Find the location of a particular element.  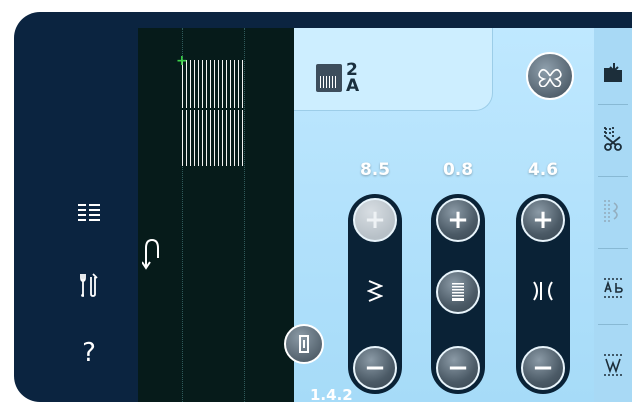

status-text: 1.4.2 is located at coordinates (331, 394).